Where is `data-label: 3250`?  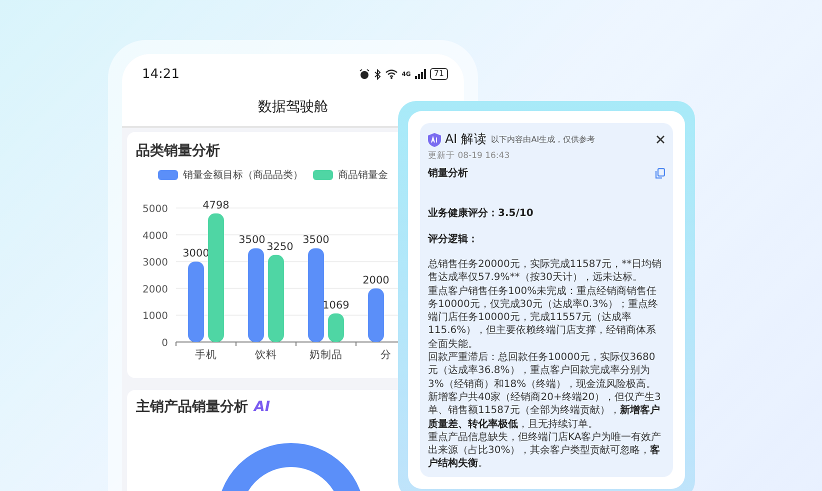
data-label: 3250 is located at coordinates (280, 246).